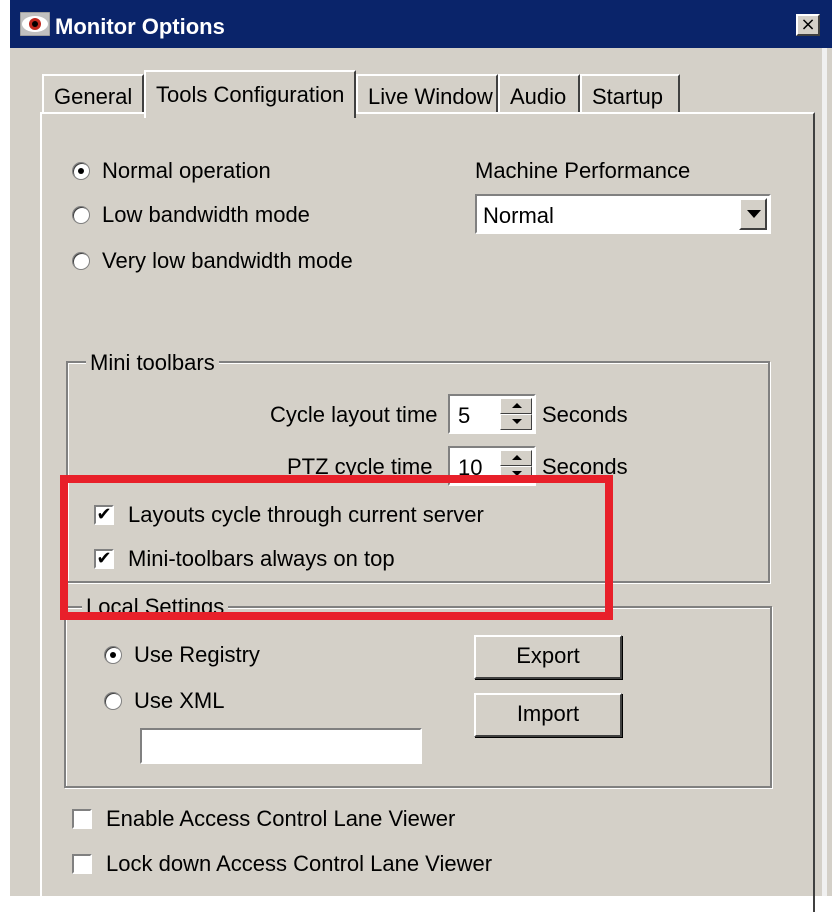 This screenshot has height=912, width=835. Describe the element at coordinates (630, 94) in the screenshot. I see `tab-startup: Startup` at that location.